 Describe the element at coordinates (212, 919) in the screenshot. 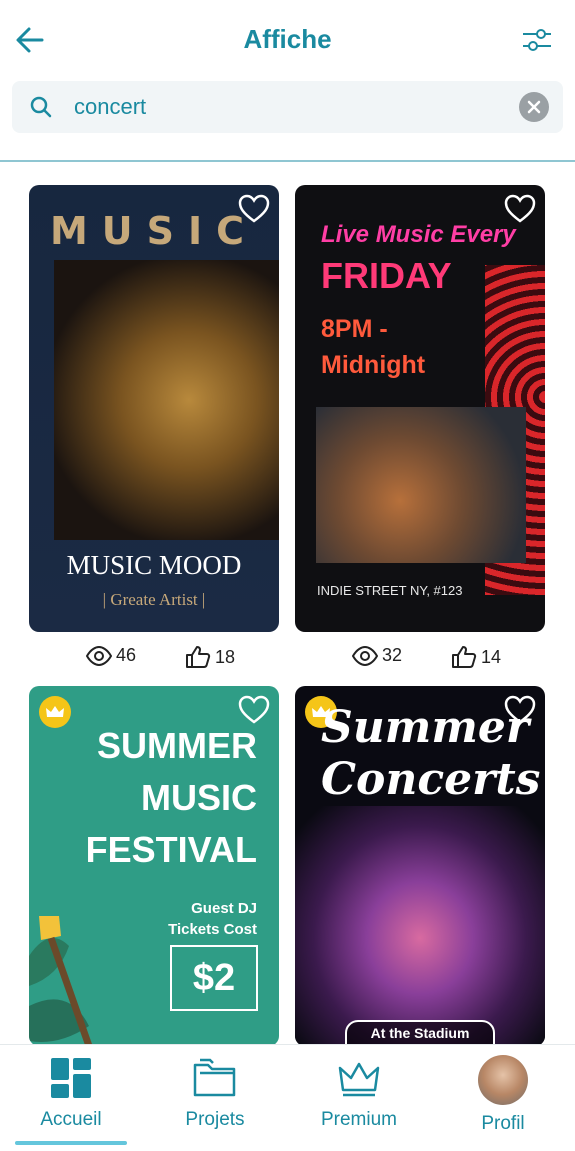

I see `poster-subheading: Guest DJ Tickets Cost` at that location.